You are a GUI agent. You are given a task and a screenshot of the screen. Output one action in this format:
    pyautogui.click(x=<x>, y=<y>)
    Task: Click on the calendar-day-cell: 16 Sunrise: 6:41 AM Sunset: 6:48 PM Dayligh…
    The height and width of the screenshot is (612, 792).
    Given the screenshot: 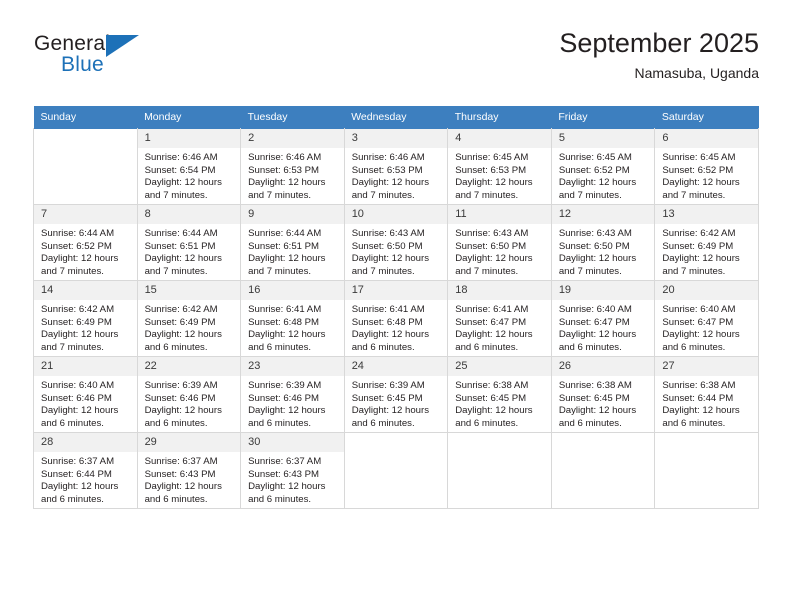 What is the action you would take?
    pyautogui.click(x=292, y=318)
    